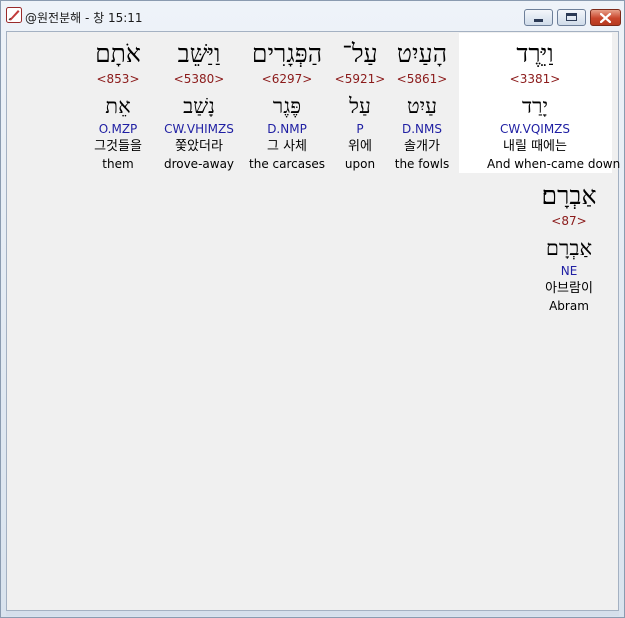  What do you see at coordinates (287, 164) in the screenshot?
I see `english-gloss: the carcases` at bounding box center [287, 164].